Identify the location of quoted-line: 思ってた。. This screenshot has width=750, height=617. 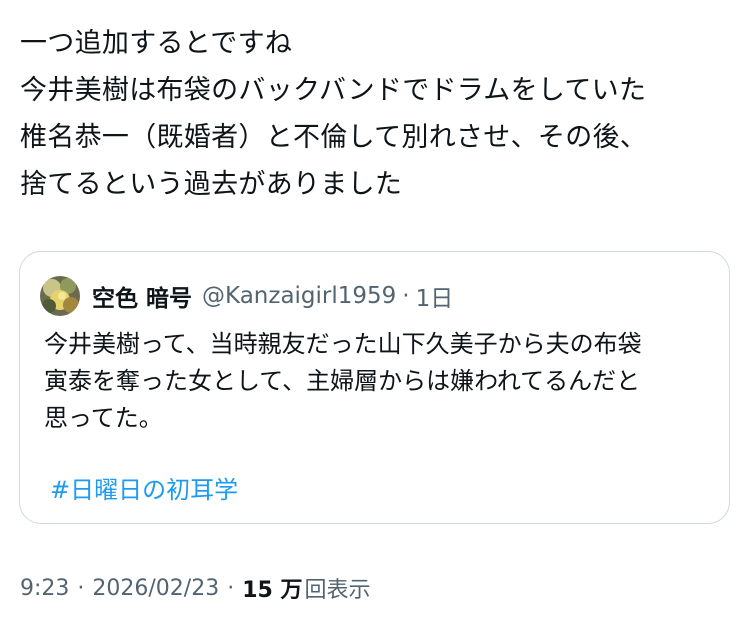
(103, 418).